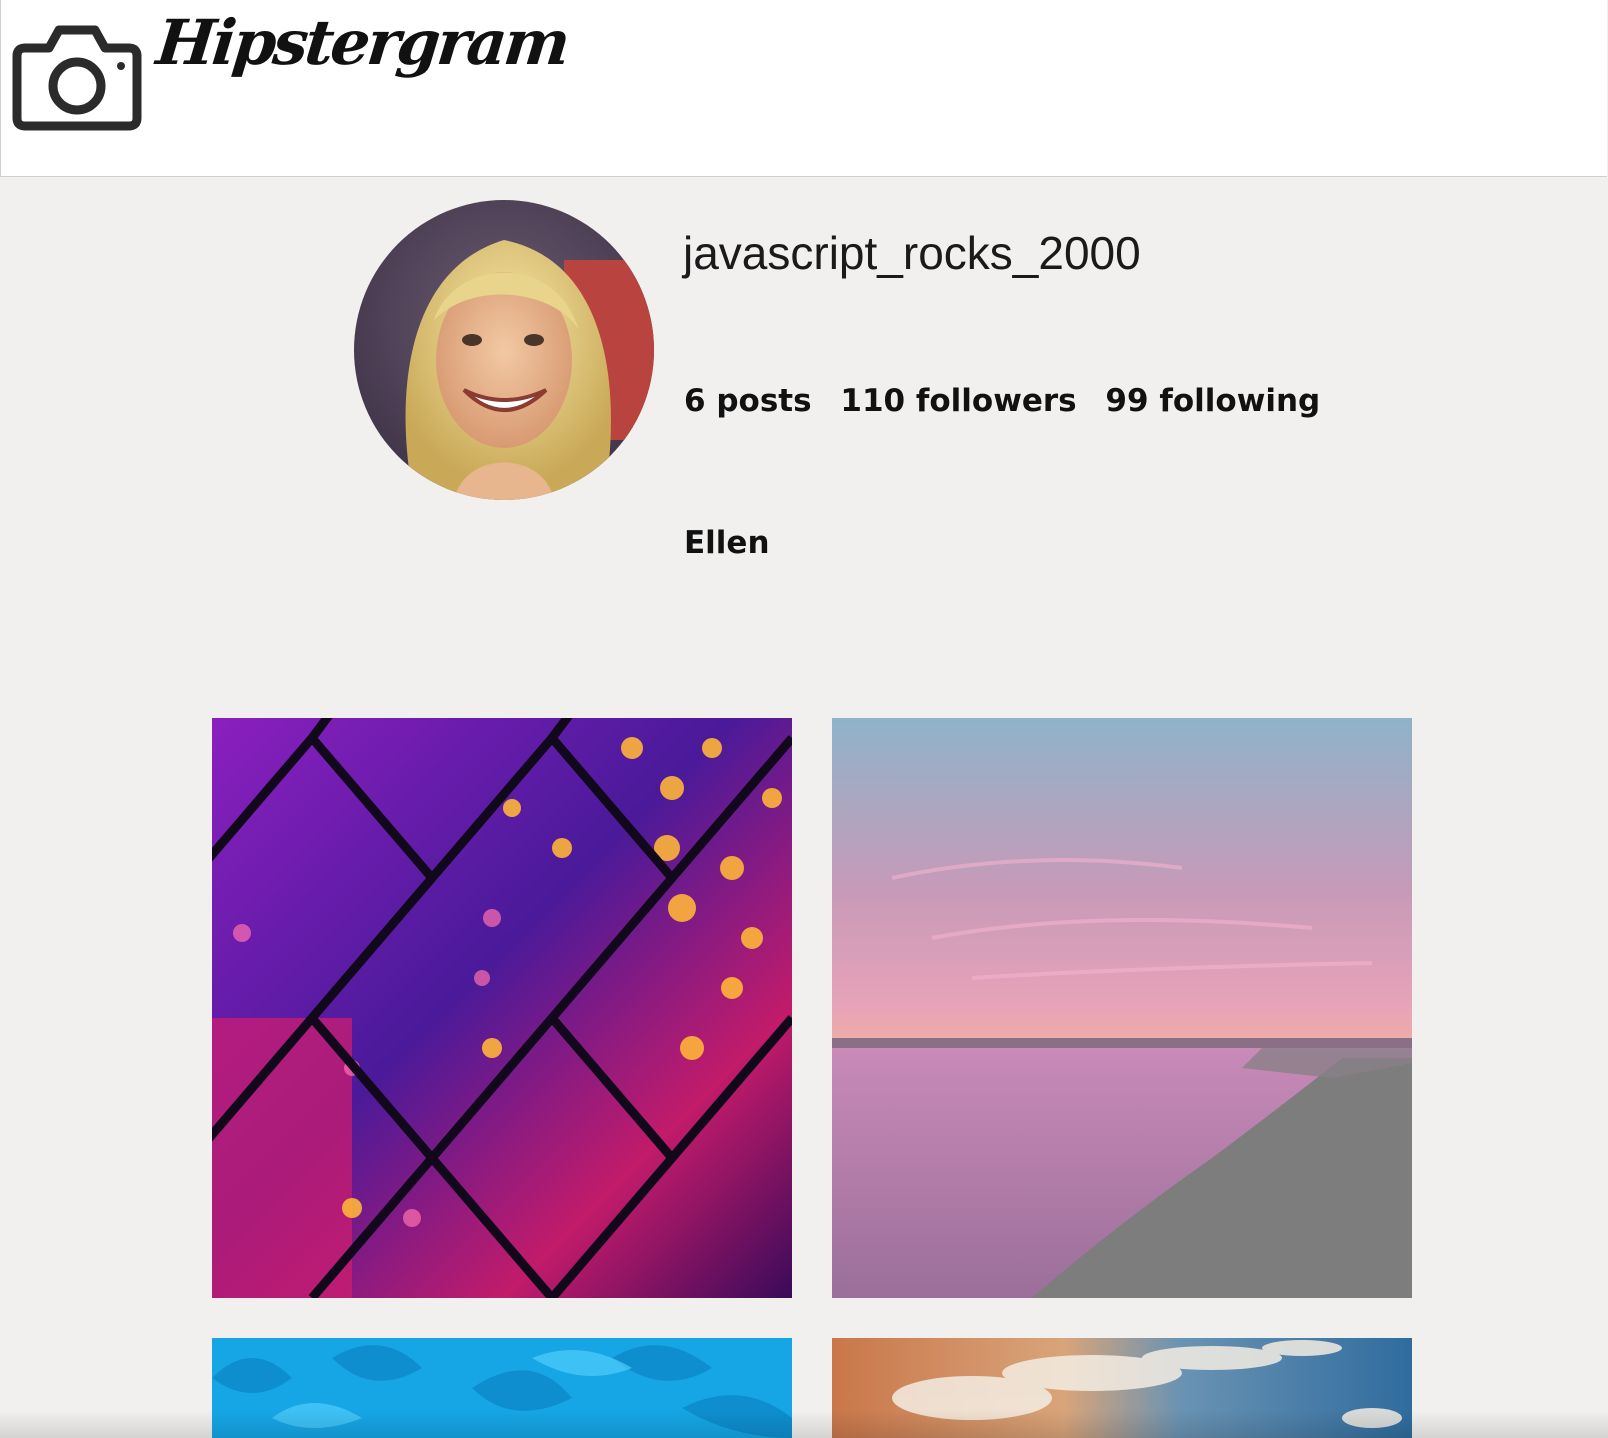 This screenshot has height=1438, width=1608. I want to click on brand-logo: Hipstergram, so click(362, 42).